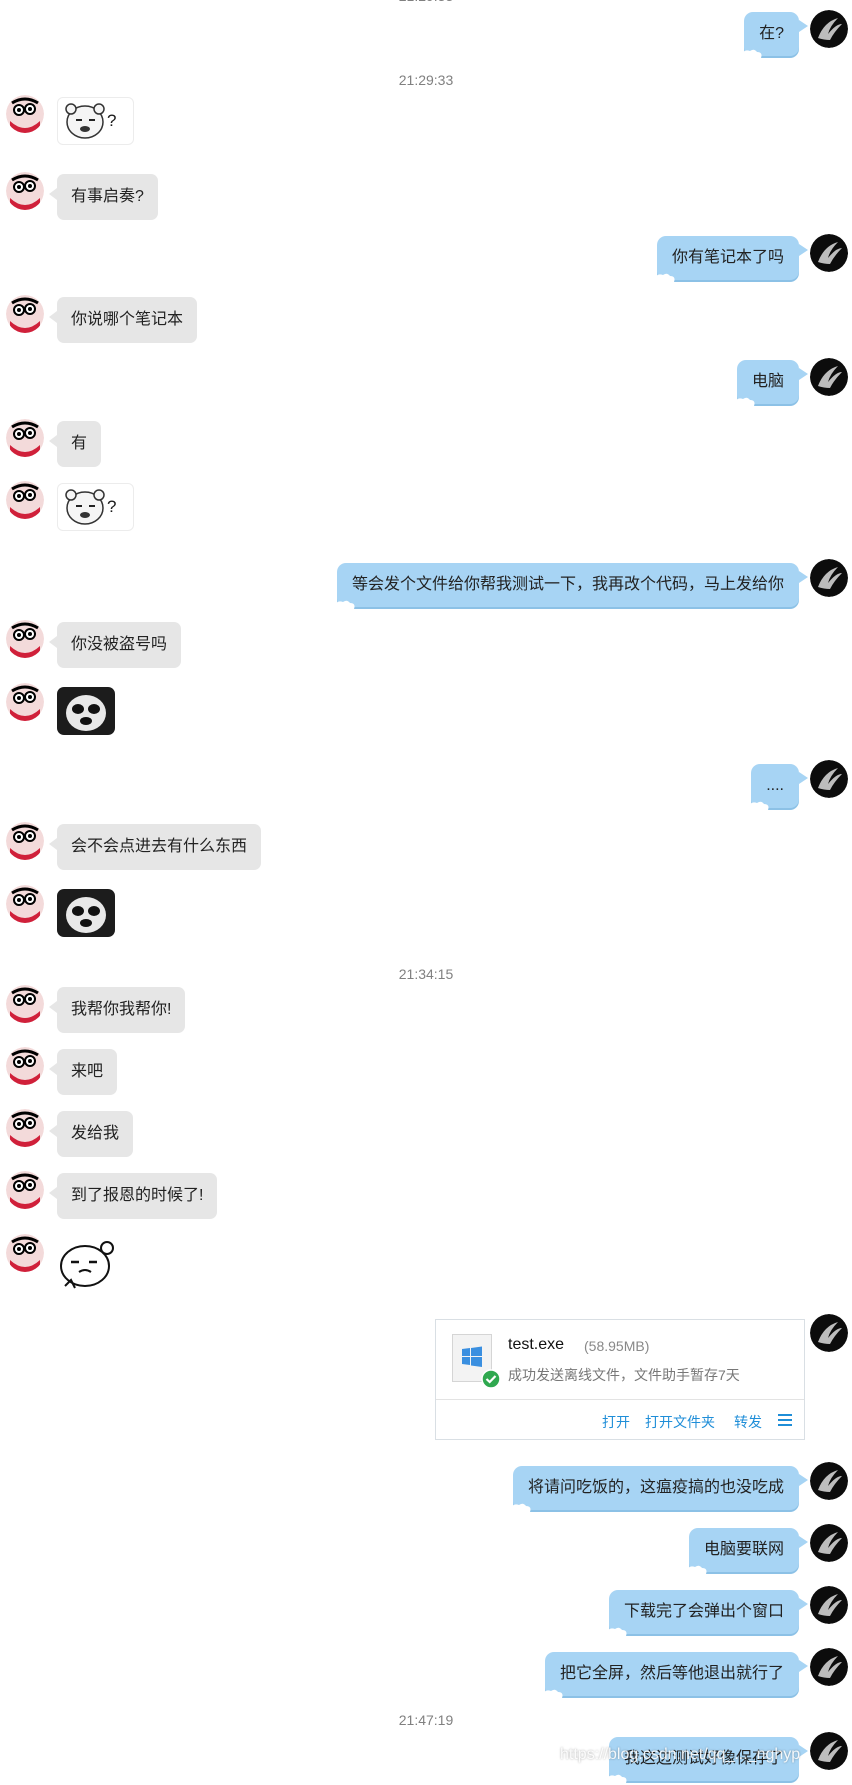 Image resolution: width=852 pixels, height=1785 pixels. I want to click on message-bubble-self: 等会发个文件给你帮我测试一下，我再改个代码，马上发给你, so click(570, 586).